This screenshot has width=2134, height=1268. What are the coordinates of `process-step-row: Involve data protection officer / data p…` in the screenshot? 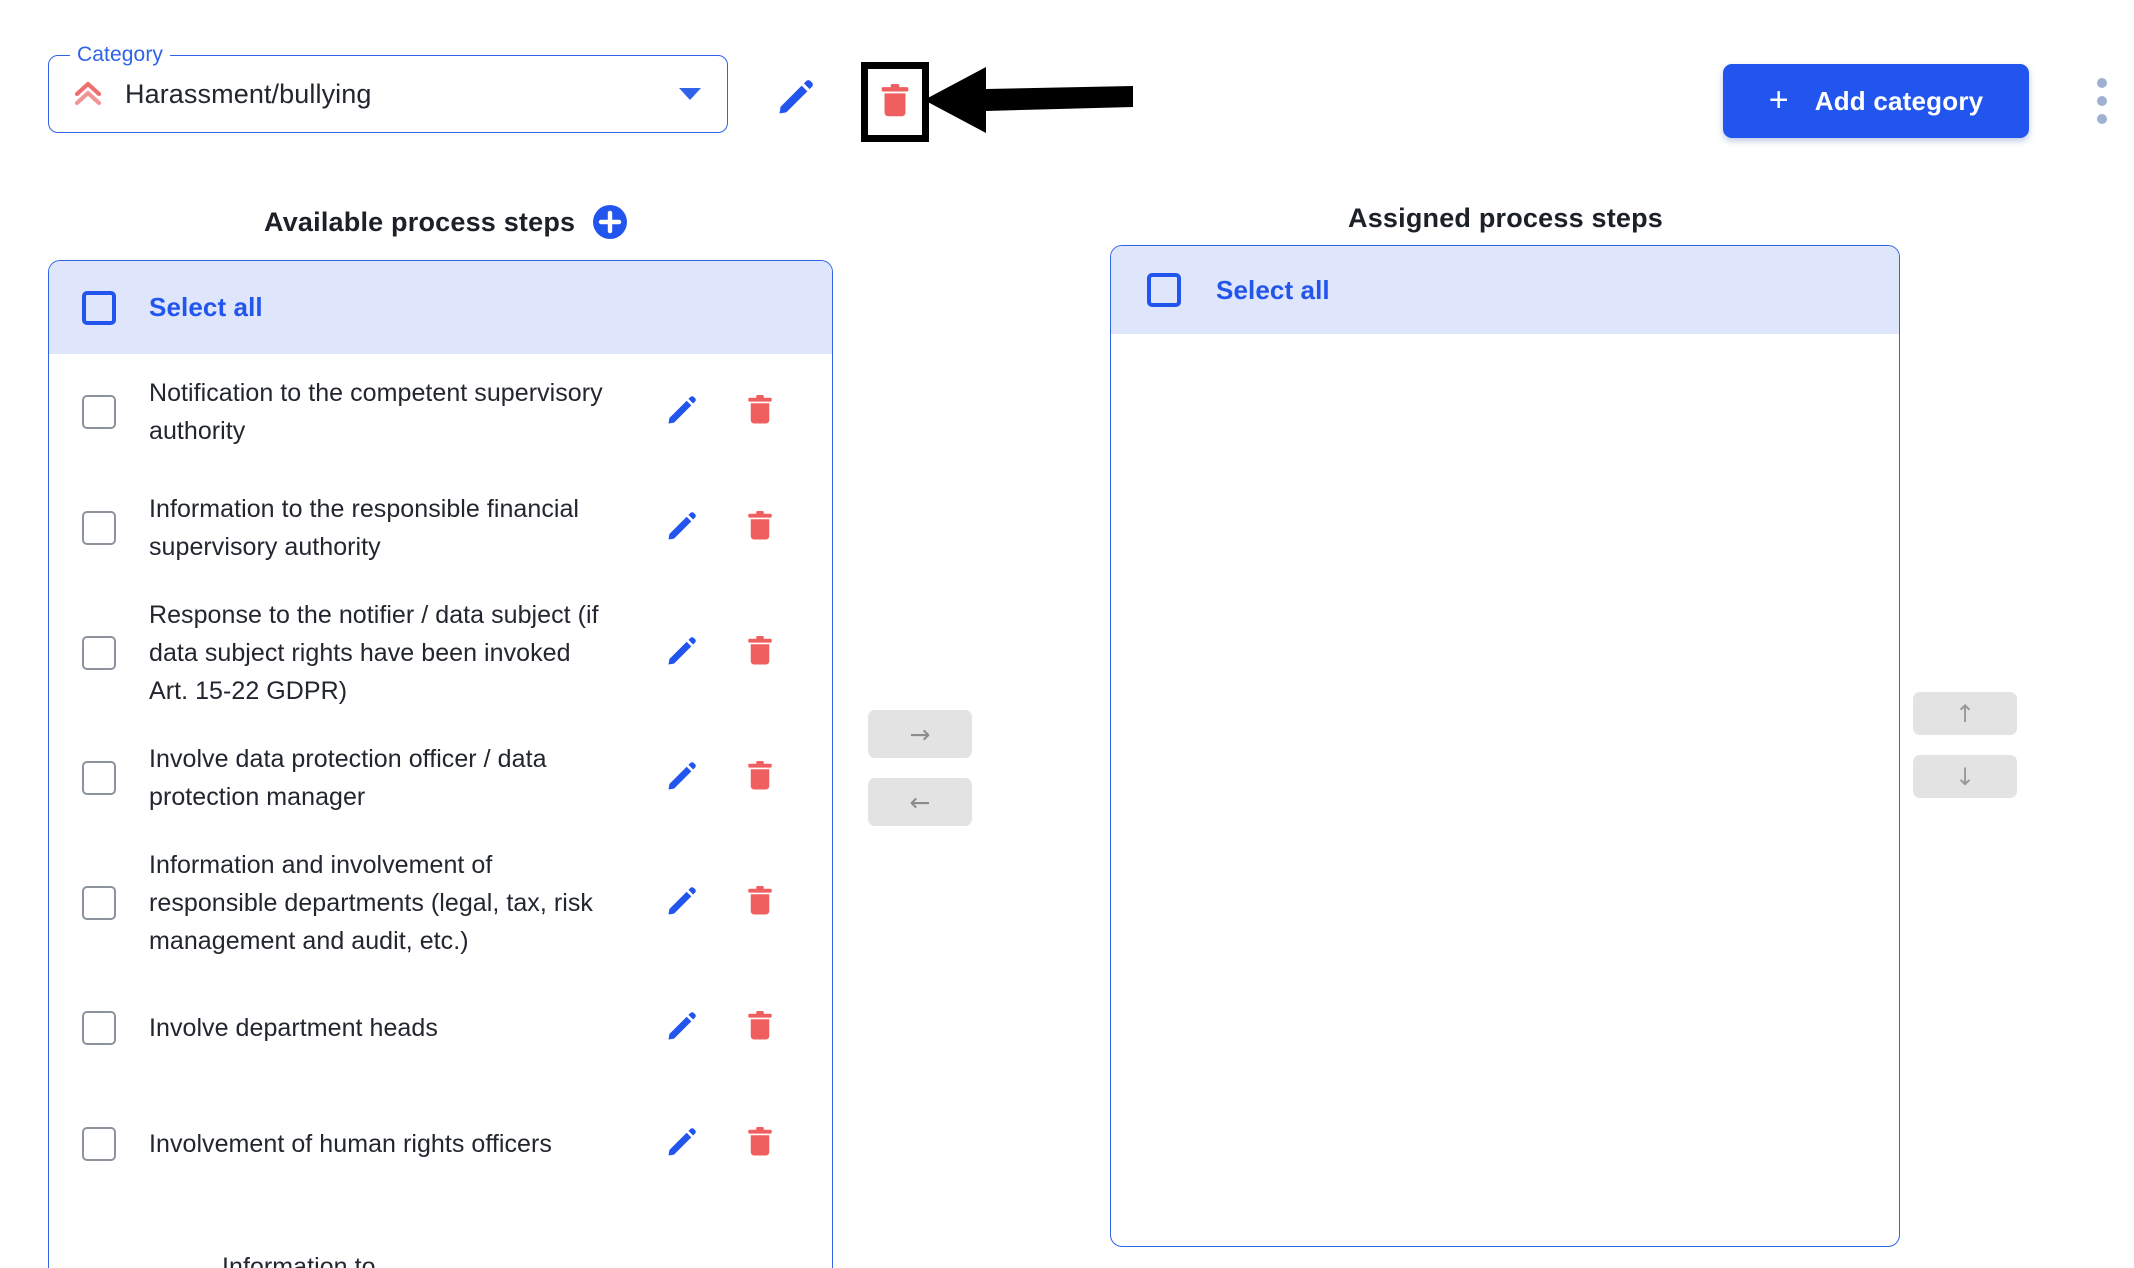 It's located at (440, 778).